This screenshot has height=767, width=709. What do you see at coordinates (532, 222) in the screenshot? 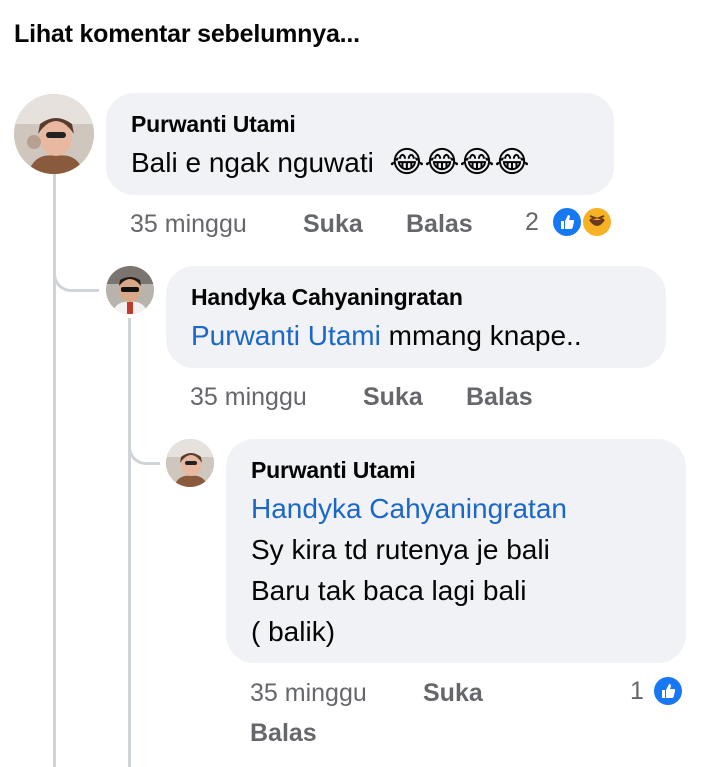
I see `reaction-count: 2` at bounding box center [532, 222].